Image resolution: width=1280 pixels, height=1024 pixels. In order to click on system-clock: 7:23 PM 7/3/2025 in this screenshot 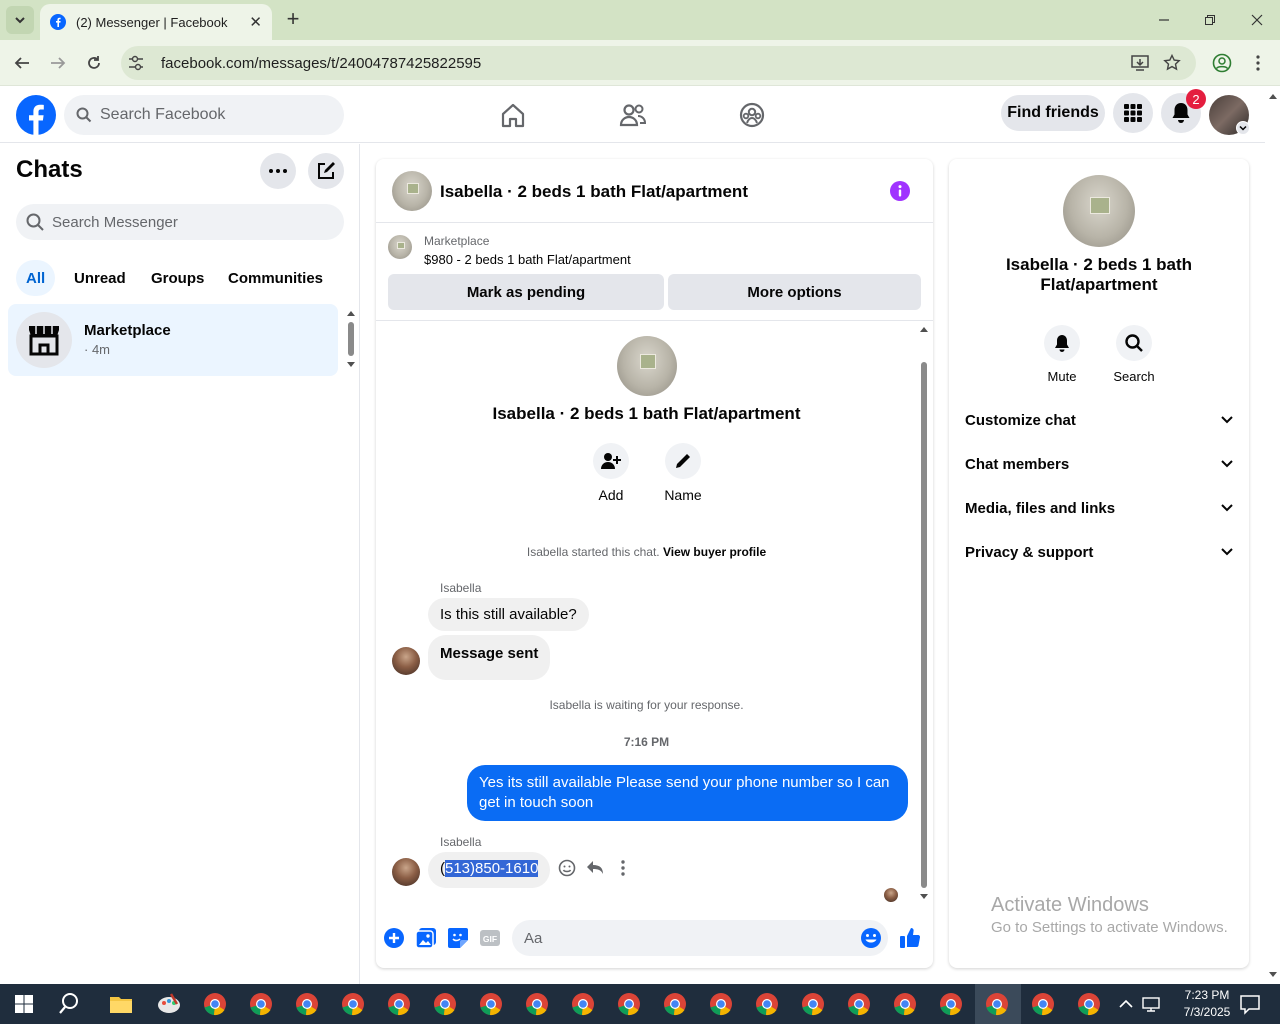, I will do `click(1207, 1004)`.